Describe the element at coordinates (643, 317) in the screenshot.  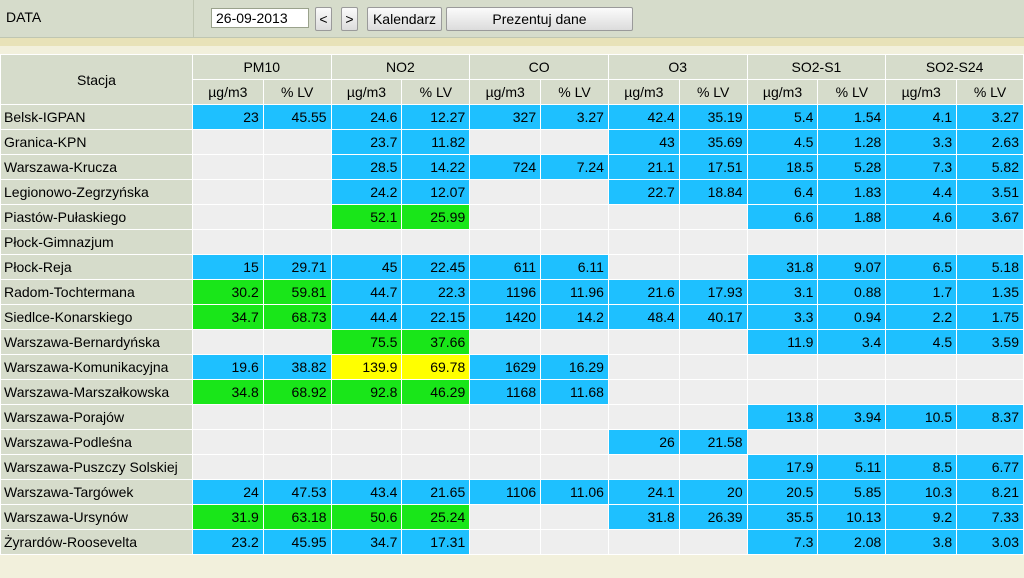
I see `measurement-cell: 48.4` at that location.